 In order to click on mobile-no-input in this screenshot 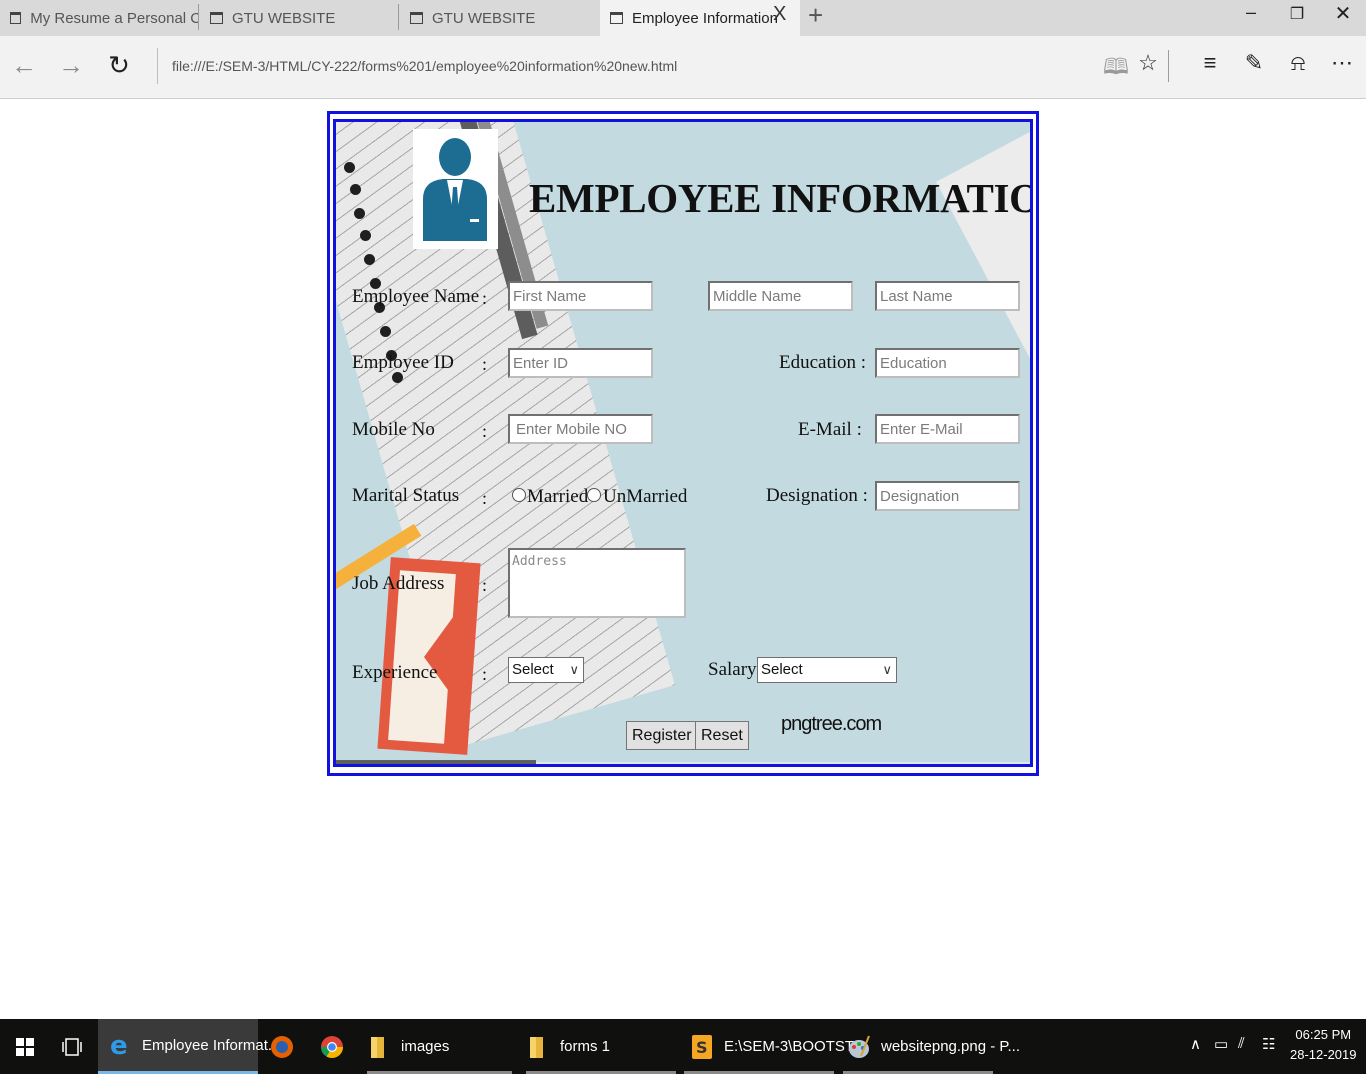, I will do `click(580, 429)`.